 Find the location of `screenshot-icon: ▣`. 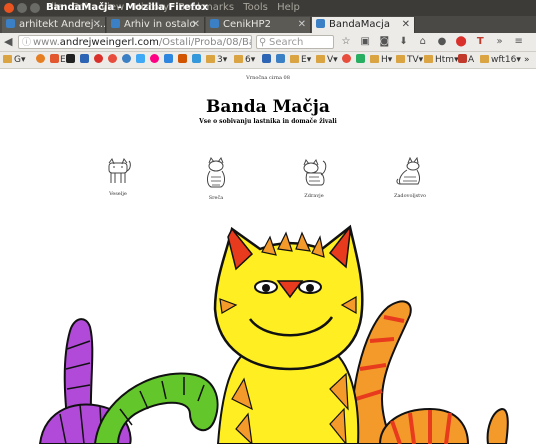

screenshot-icon: ▣ is located at coordinates (365, 42).